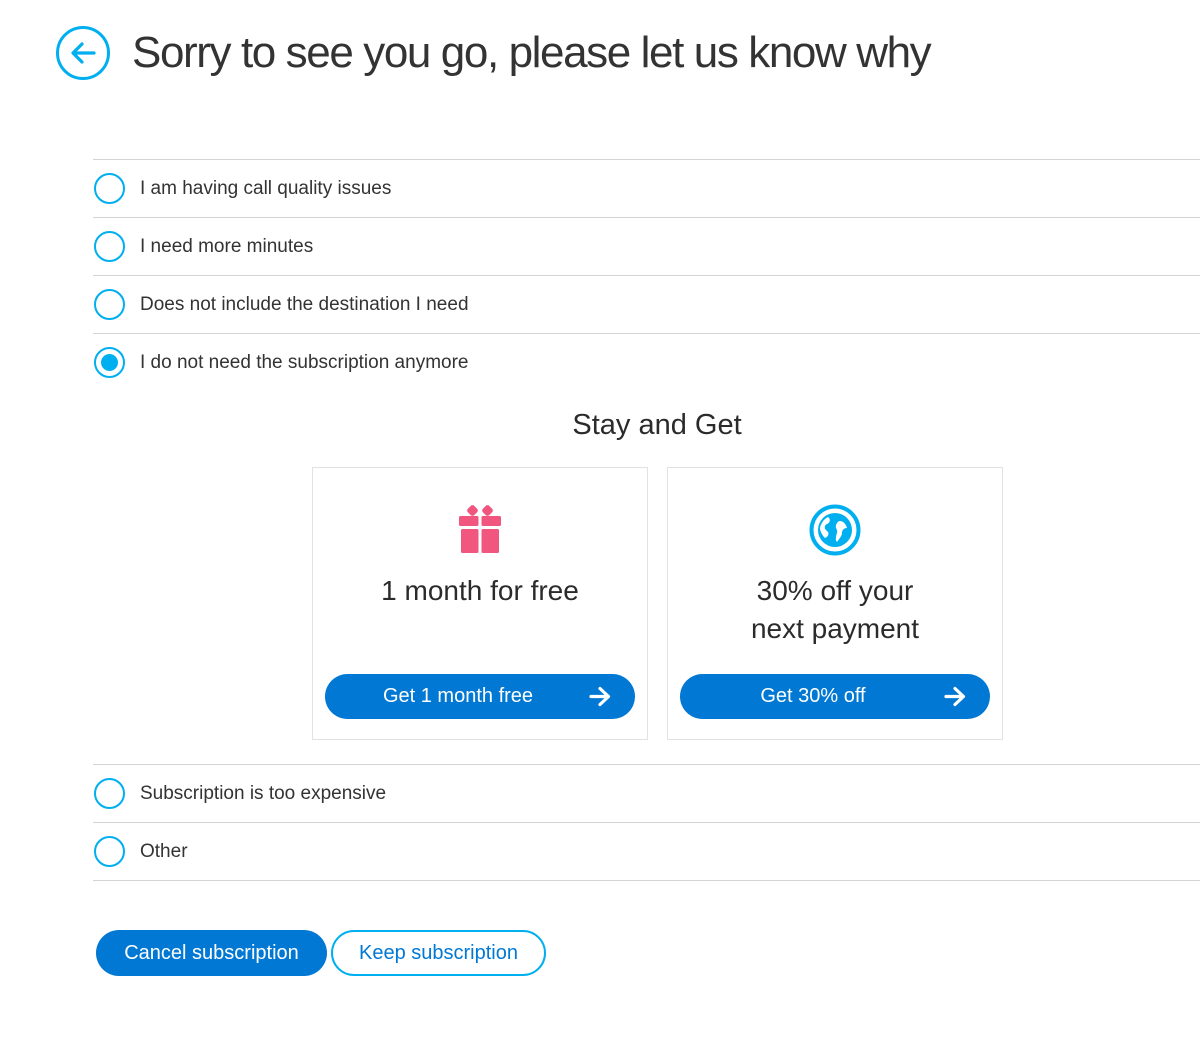  Describe the element at coordinates (646, 851) in the screenshot. I see `reason-option-other: Other` at that location.